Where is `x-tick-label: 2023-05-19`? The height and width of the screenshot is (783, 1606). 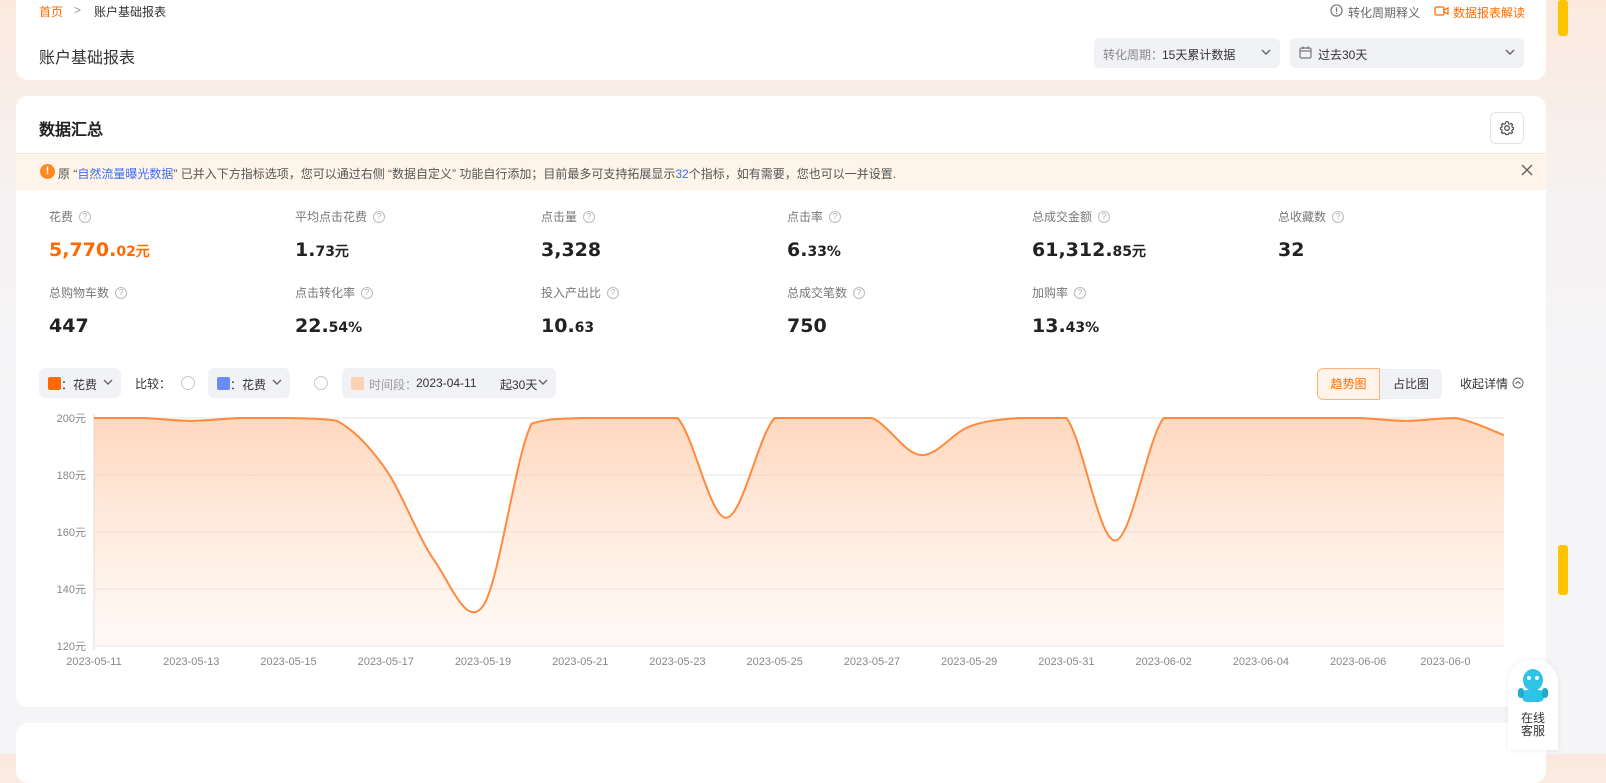
x-tick-label: 2023-05-19 is located at coordinates (483, 662).